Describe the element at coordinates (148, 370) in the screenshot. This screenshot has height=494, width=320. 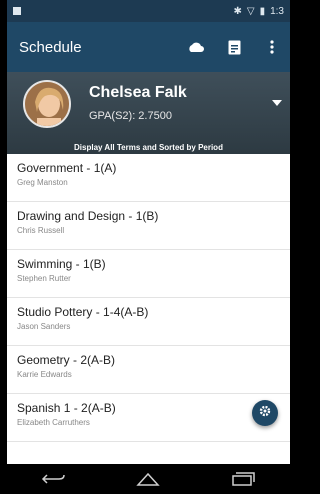
I see `course-row: Geometry - 2(A-B) Karrie Edwards` at that location.